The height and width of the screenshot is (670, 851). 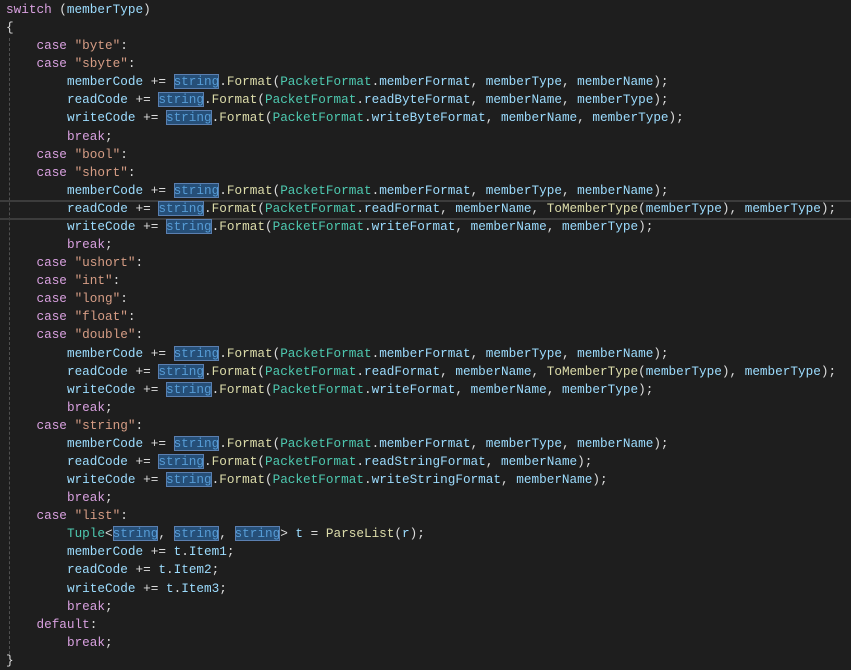 I want to click on code-line: case "float":, so click(x=85, y=317).